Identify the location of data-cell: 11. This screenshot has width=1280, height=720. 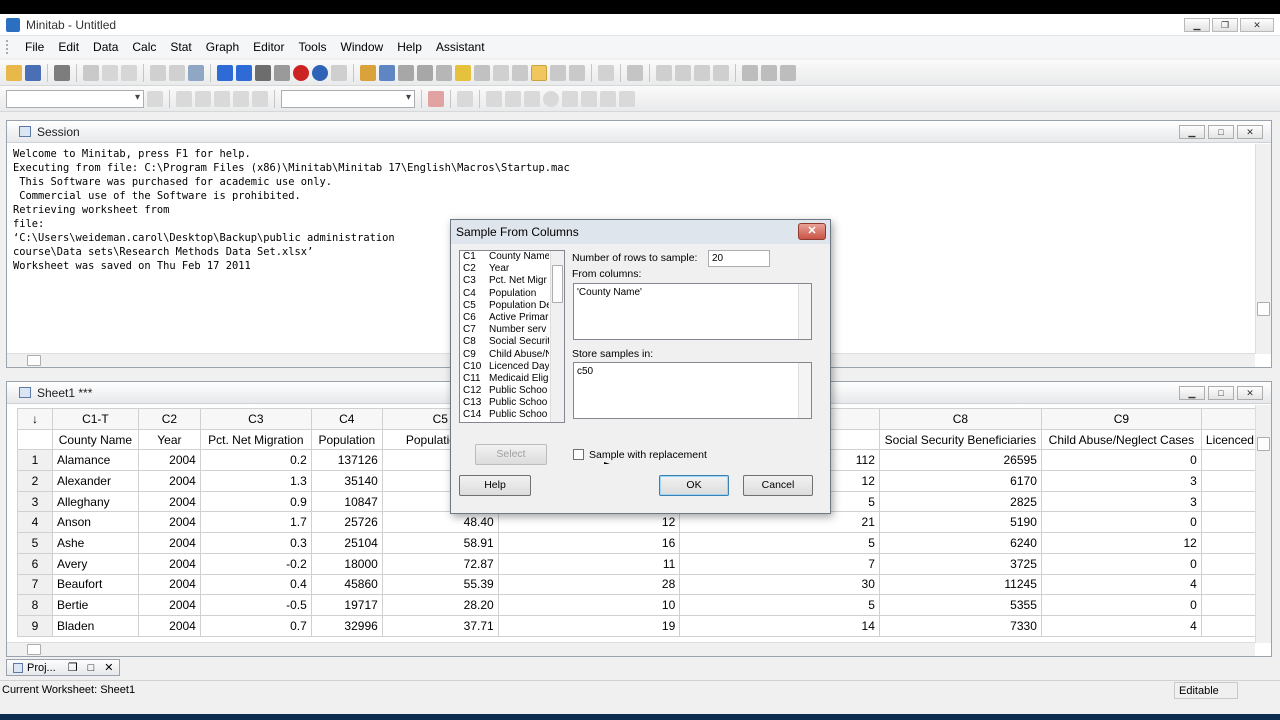
(589, 563).